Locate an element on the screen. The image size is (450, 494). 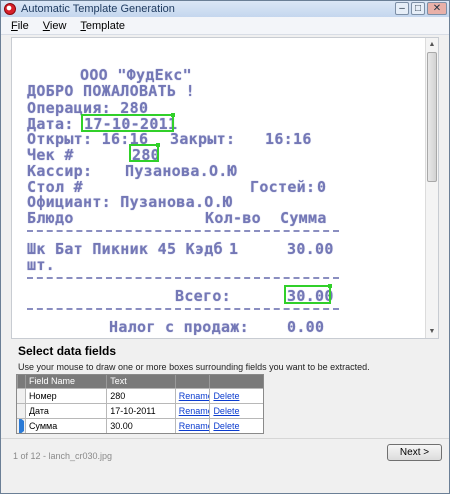
table-row-selected: Сумма 30.00 Rename Delete is located at coordinates (140, 425).